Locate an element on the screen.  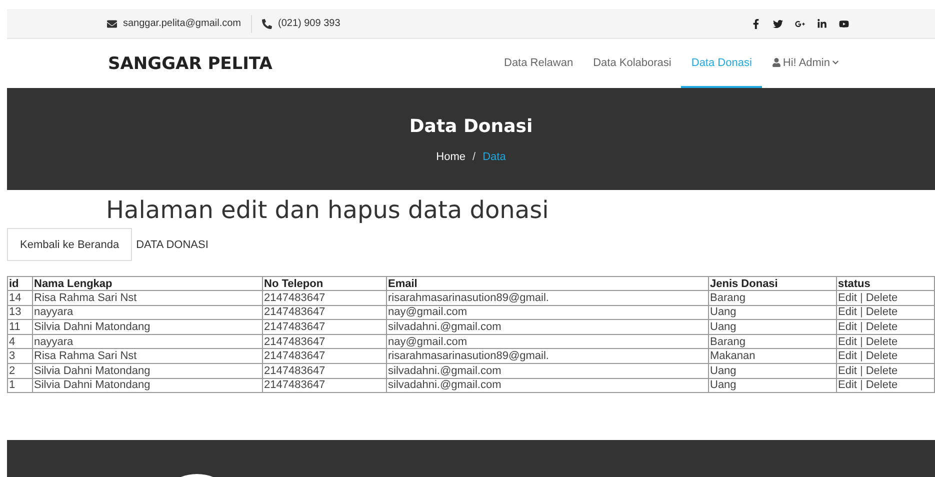
linkedin-icon is located at coordinates (822, 23).